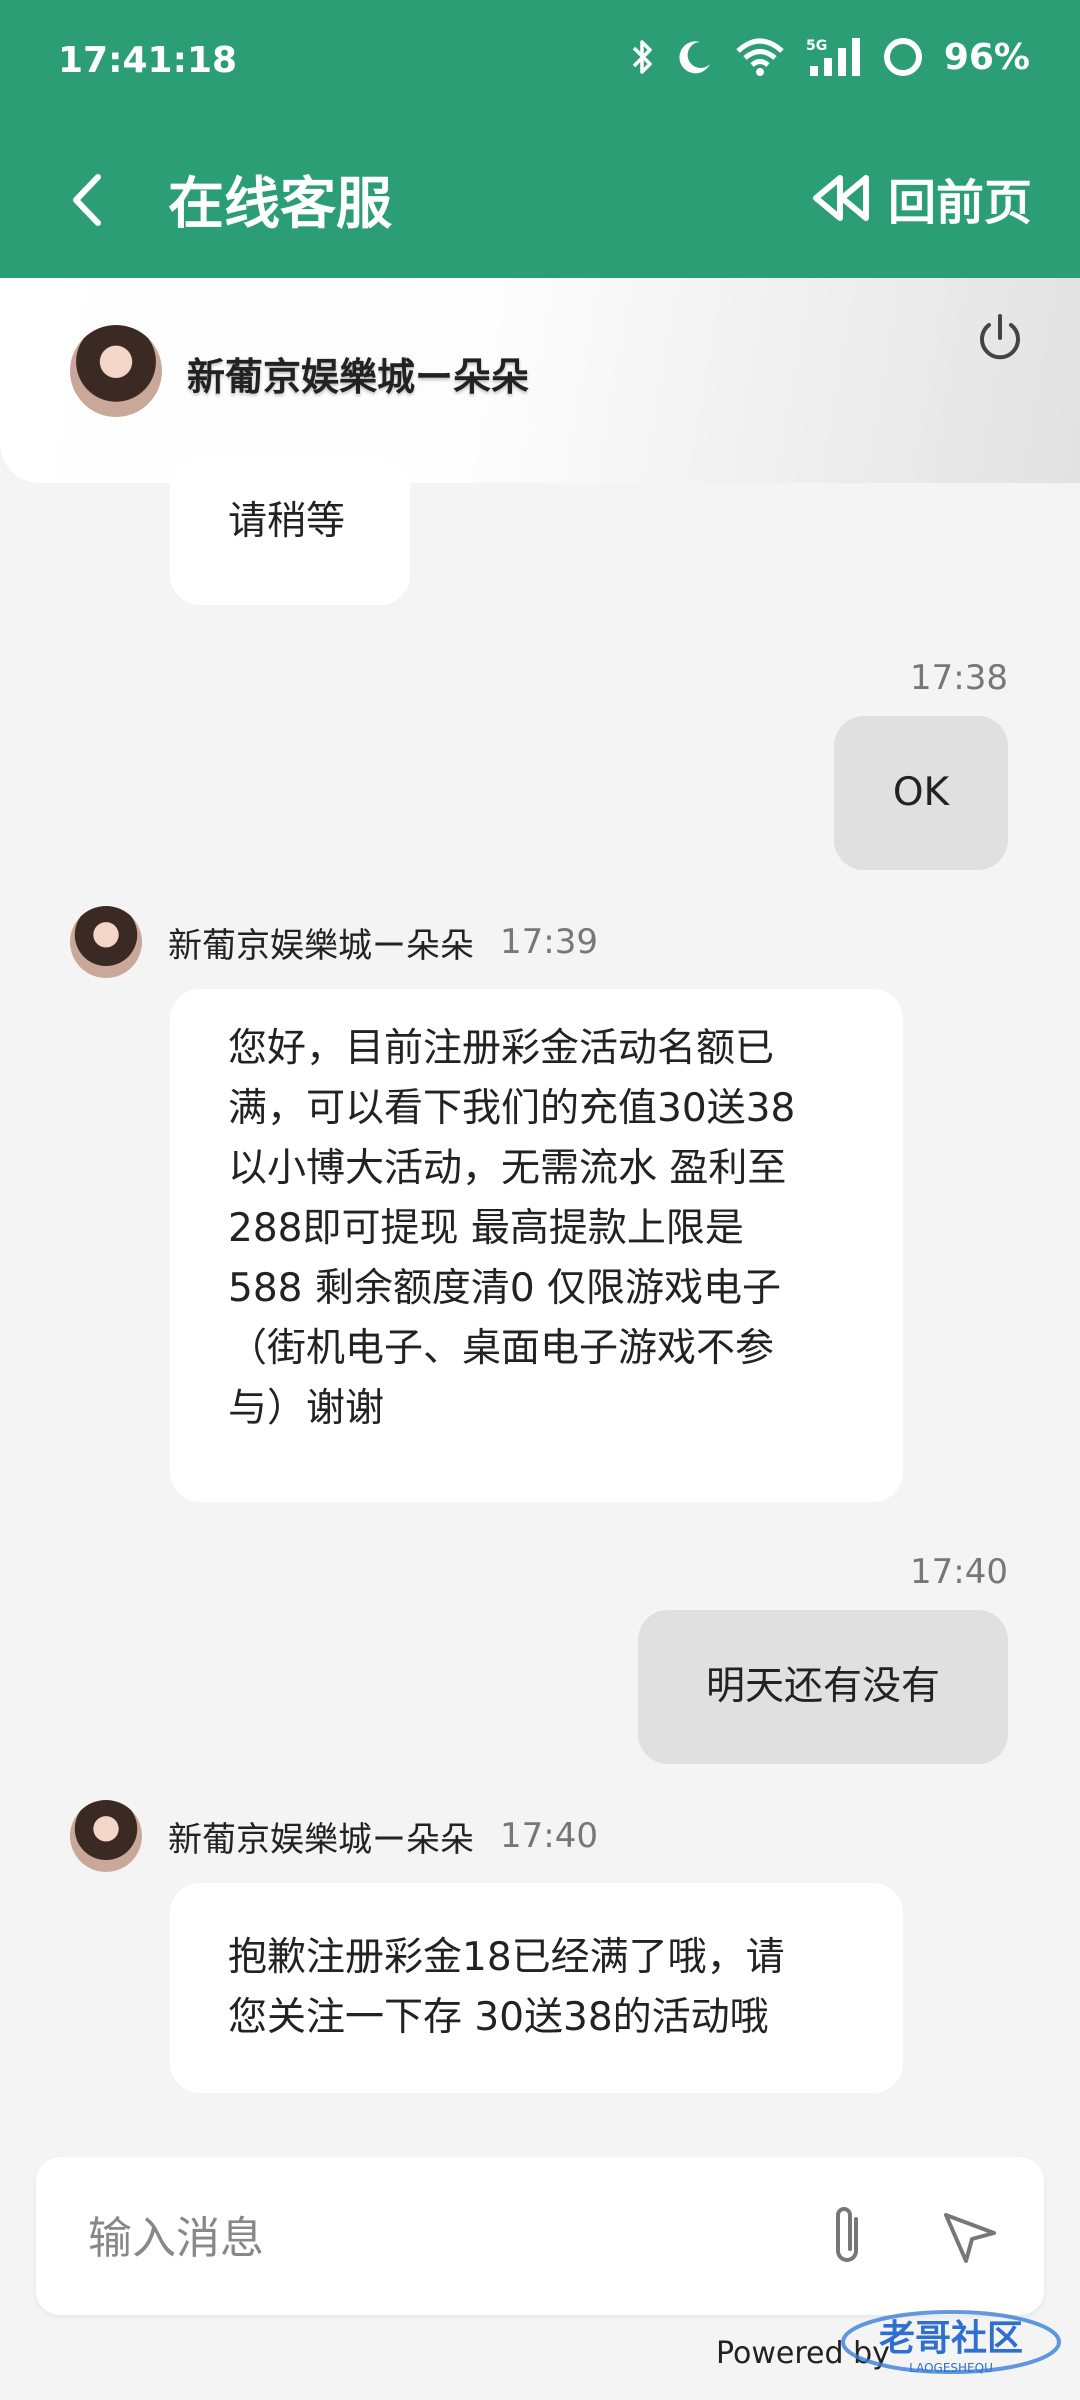 The width and height of the screenshot is (1080, 2400). I want to click on message-bubble-user: OK, so click(921, 793).